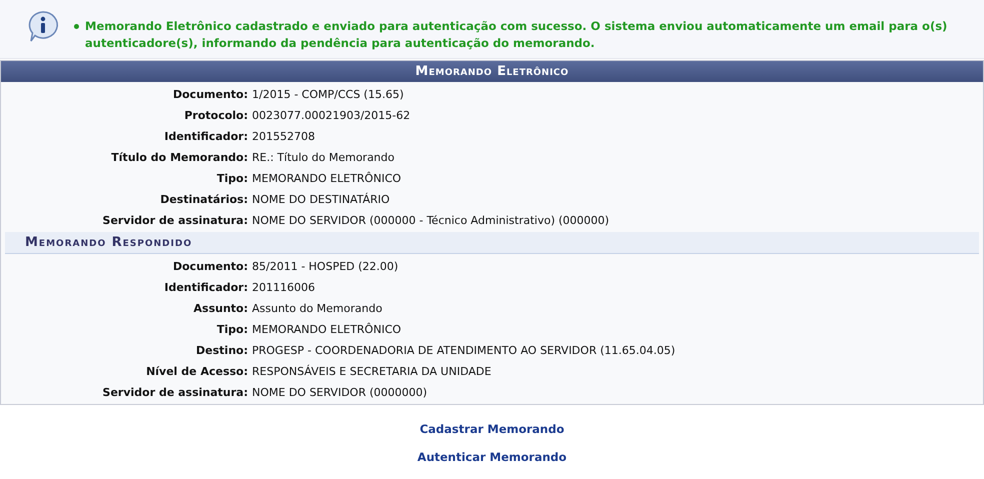 The image size is (984, 479). What do you see at coordinates (43, 27) in the screenshot?
I see `info-icon` at bounding box center [43, 27].